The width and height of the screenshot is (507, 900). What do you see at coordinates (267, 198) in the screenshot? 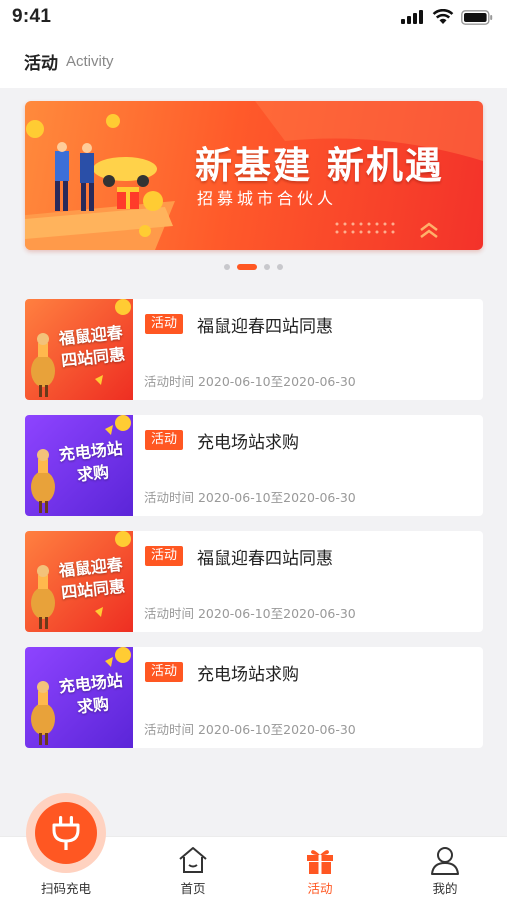
I see `banner-subtitle: 招募城市合伙人` at bounding box center [267, 198].